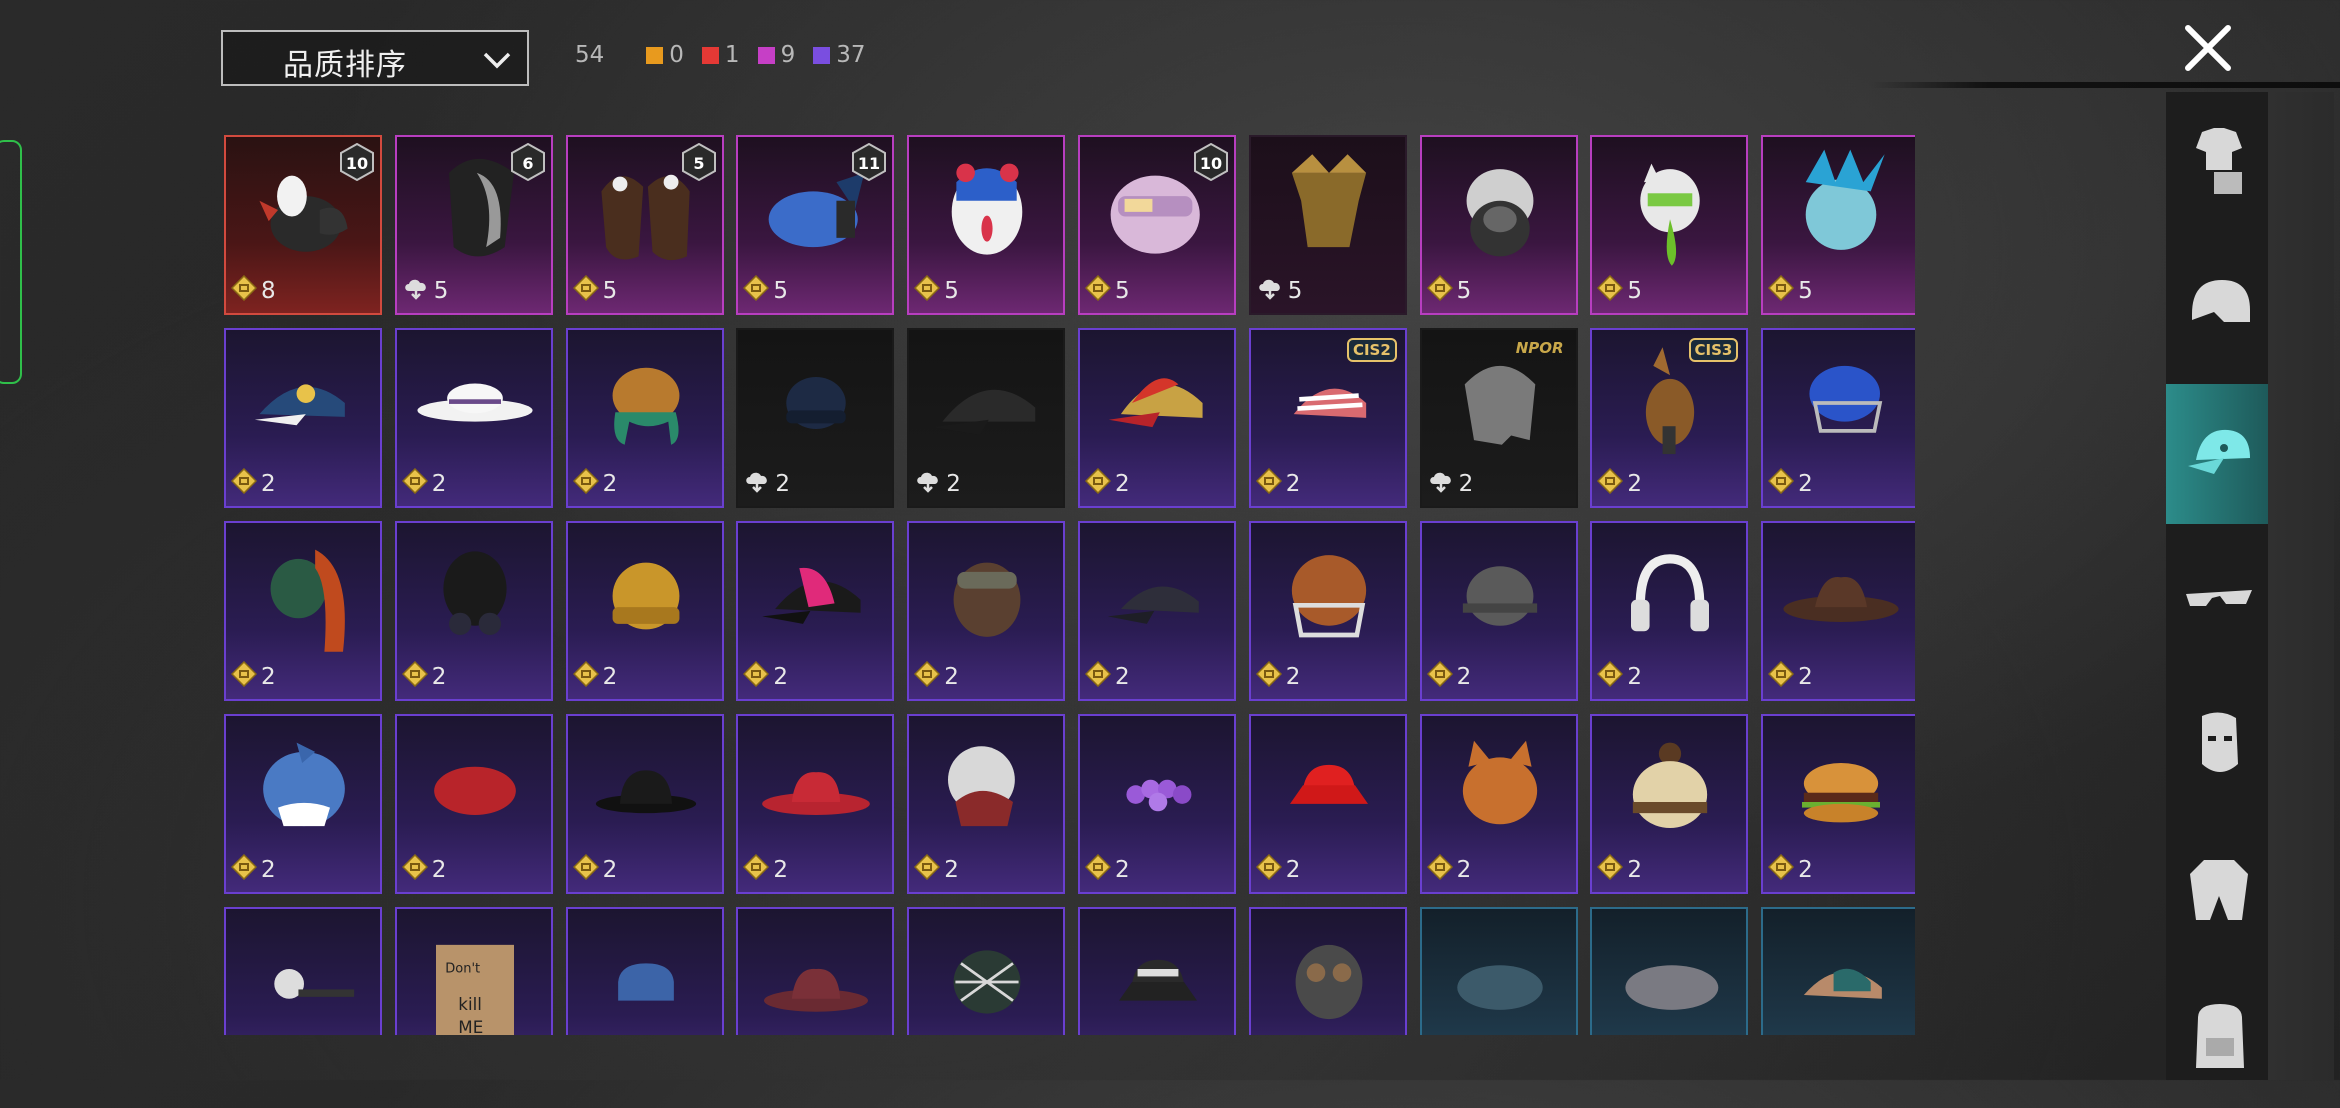  I want to click on item-tile-mustard-beanie: 2, so click(644, 611).